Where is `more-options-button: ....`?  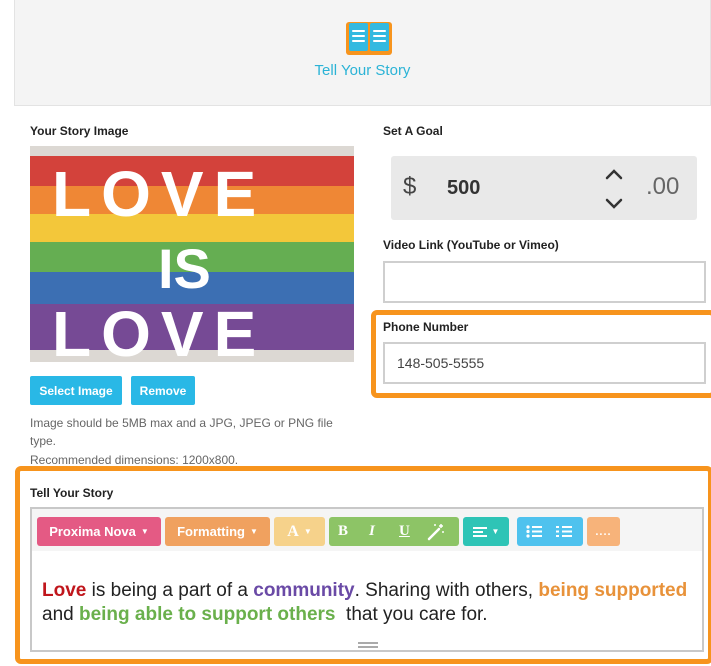
more-options-button: .... is located at coordinates (603, 531).